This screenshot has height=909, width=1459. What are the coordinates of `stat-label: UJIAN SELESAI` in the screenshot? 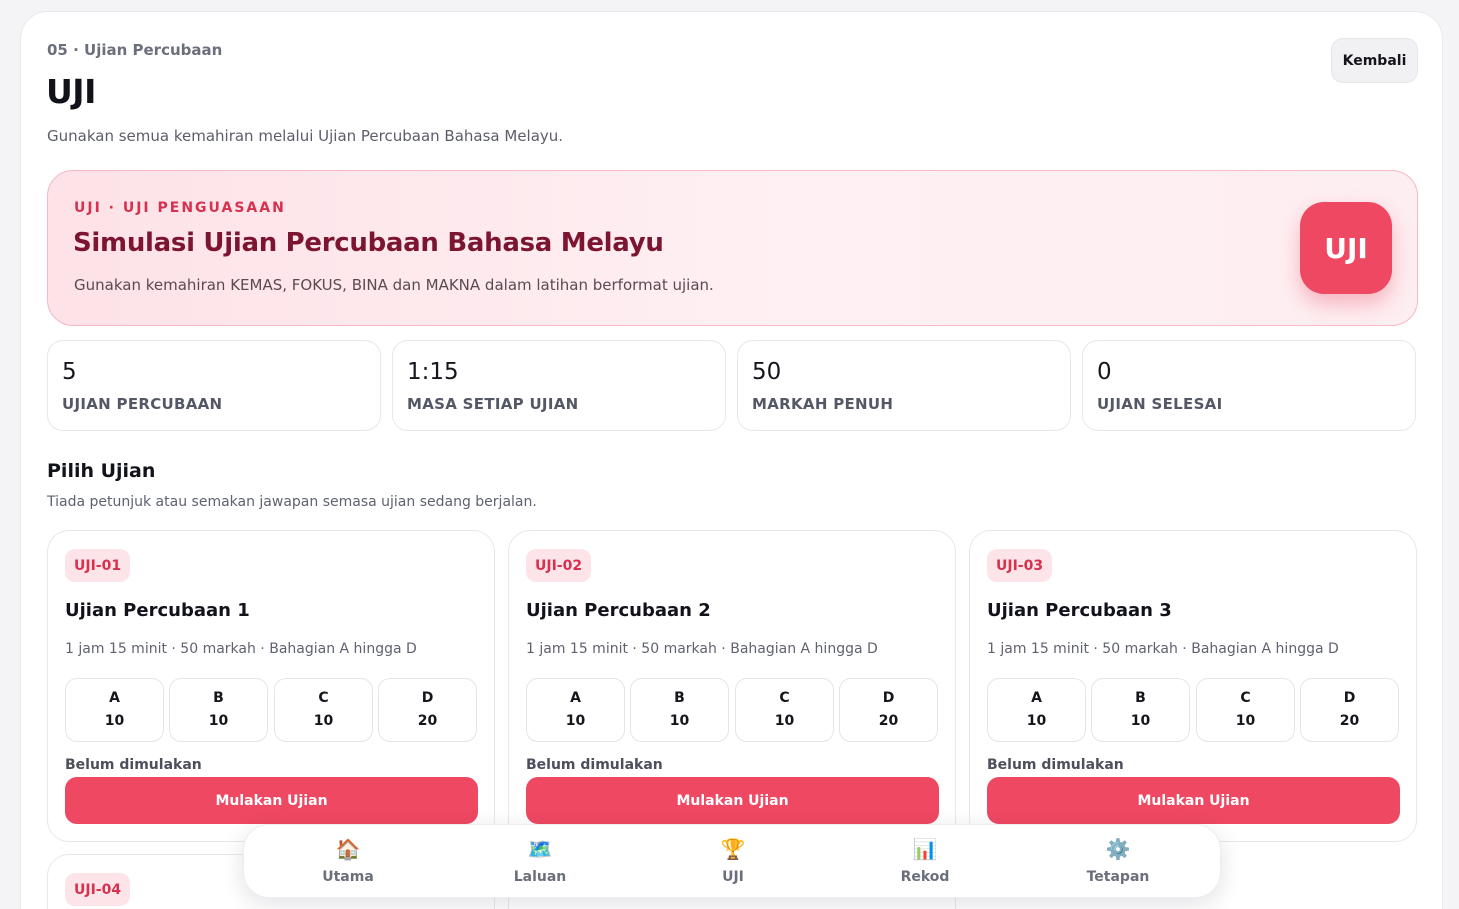 It's located at (1160, 404).